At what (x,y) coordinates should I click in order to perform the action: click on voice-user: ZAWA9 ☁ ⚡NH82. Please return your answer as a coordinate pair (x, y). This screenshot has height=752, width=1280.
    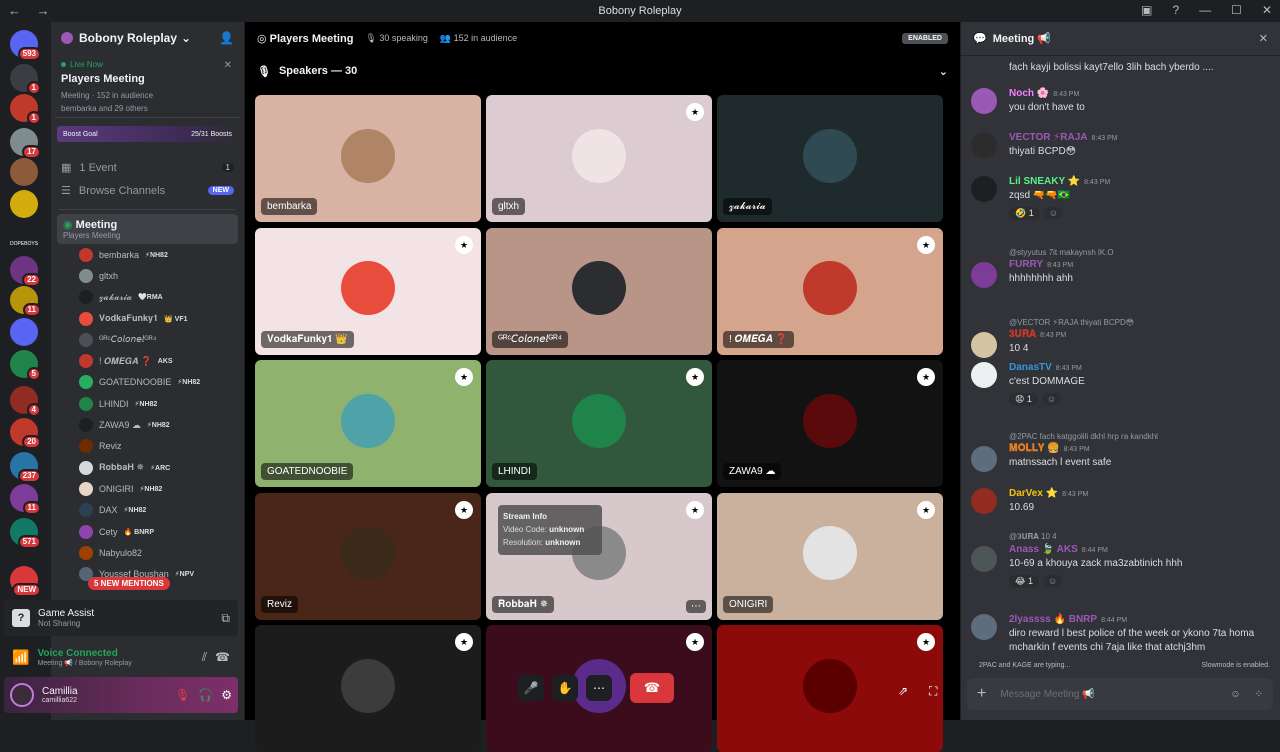
    Looking at the image, I should click on (147, 424).